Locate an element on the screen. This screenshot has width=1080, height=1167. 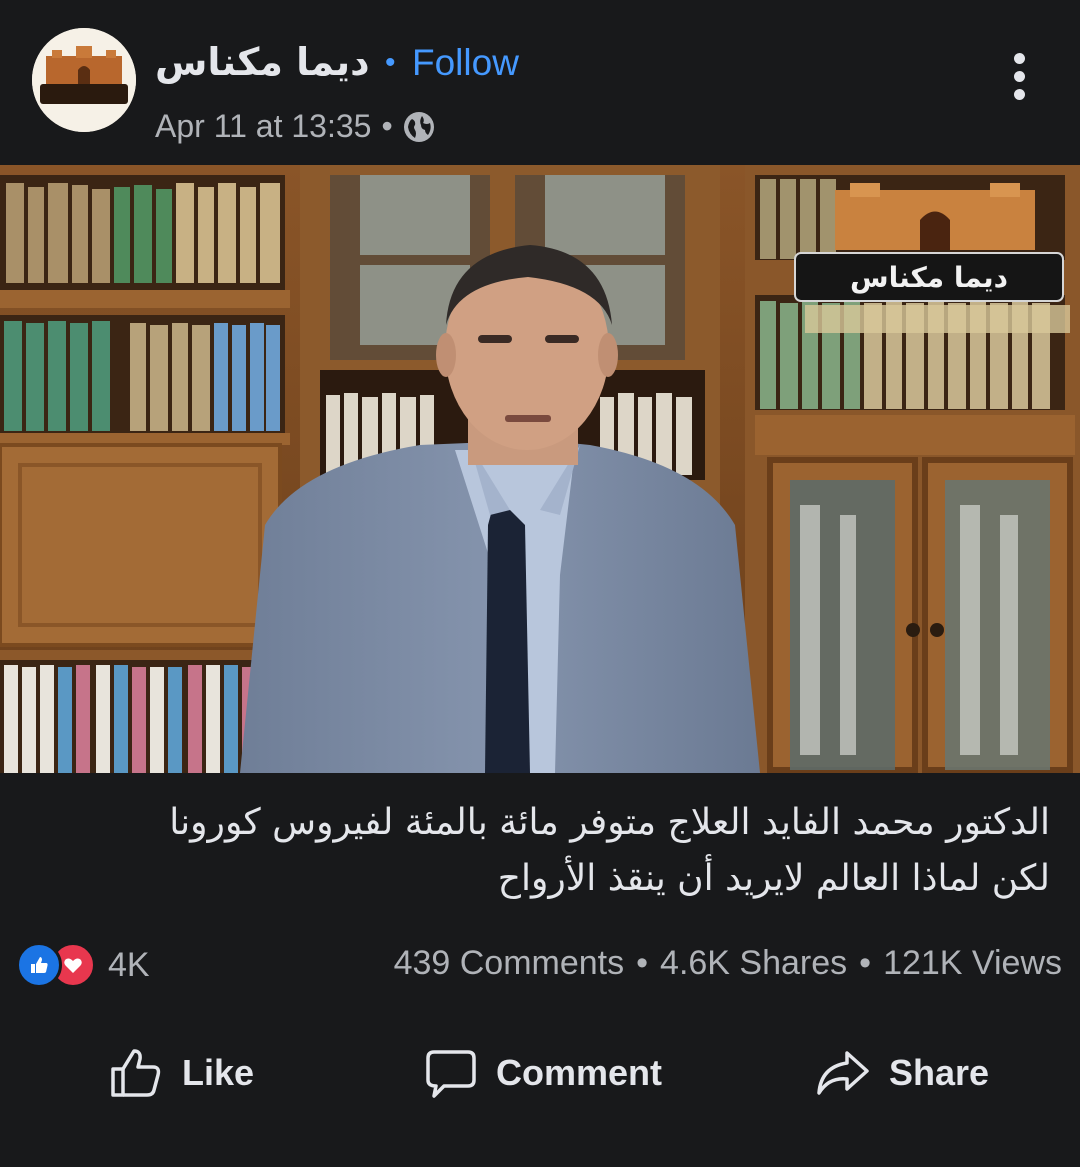
comment-label: Comment is located at coordinates (579, 1072).